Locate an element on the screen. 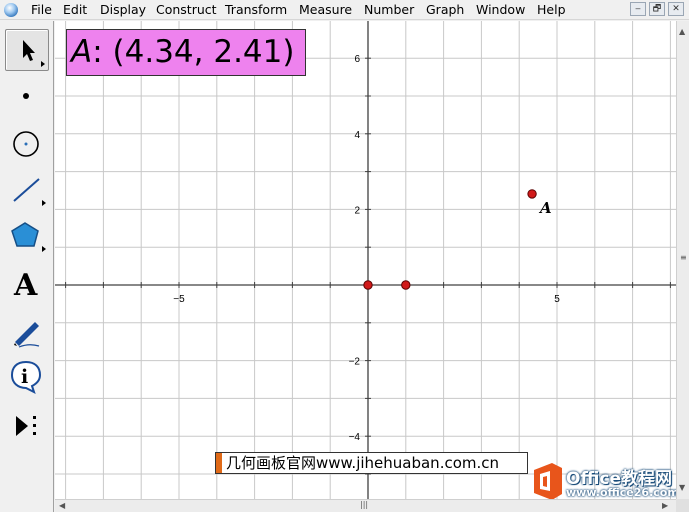 The height and width of the screenshot is (512, 689). scroll-grip-icon: ≡ is located at coordinates (683, 257).